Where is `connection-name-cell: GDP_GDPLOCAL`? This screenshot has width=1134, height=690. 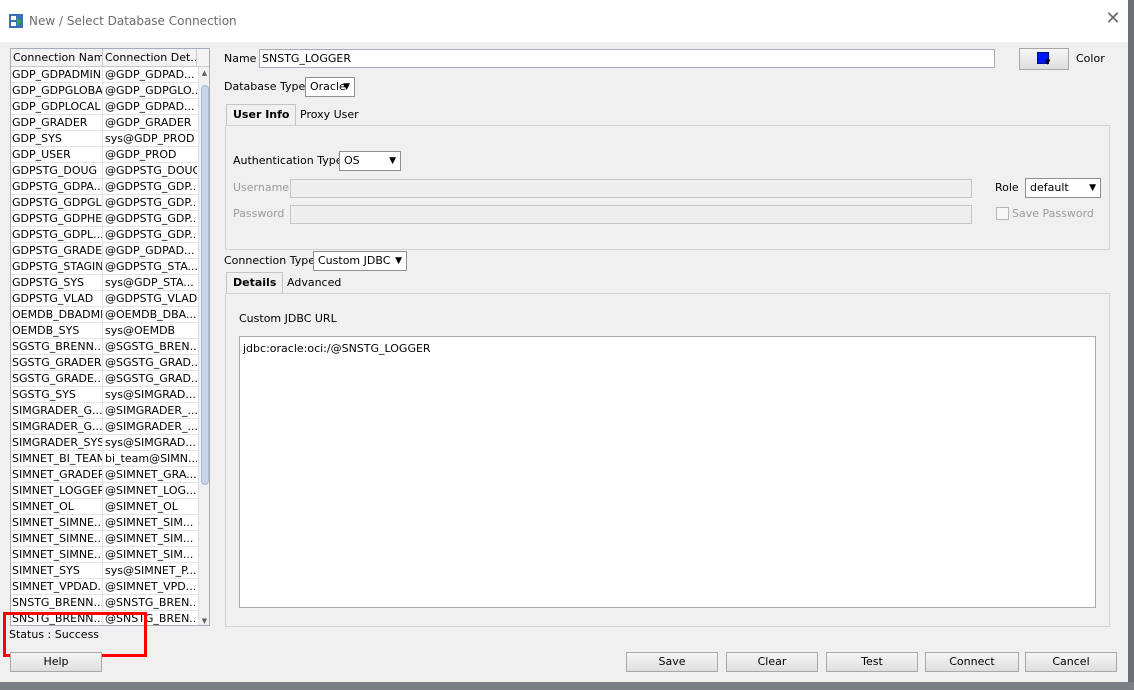
connection-name-cell: GDP_GDPLOCAL is located at coordinates (57, 107).